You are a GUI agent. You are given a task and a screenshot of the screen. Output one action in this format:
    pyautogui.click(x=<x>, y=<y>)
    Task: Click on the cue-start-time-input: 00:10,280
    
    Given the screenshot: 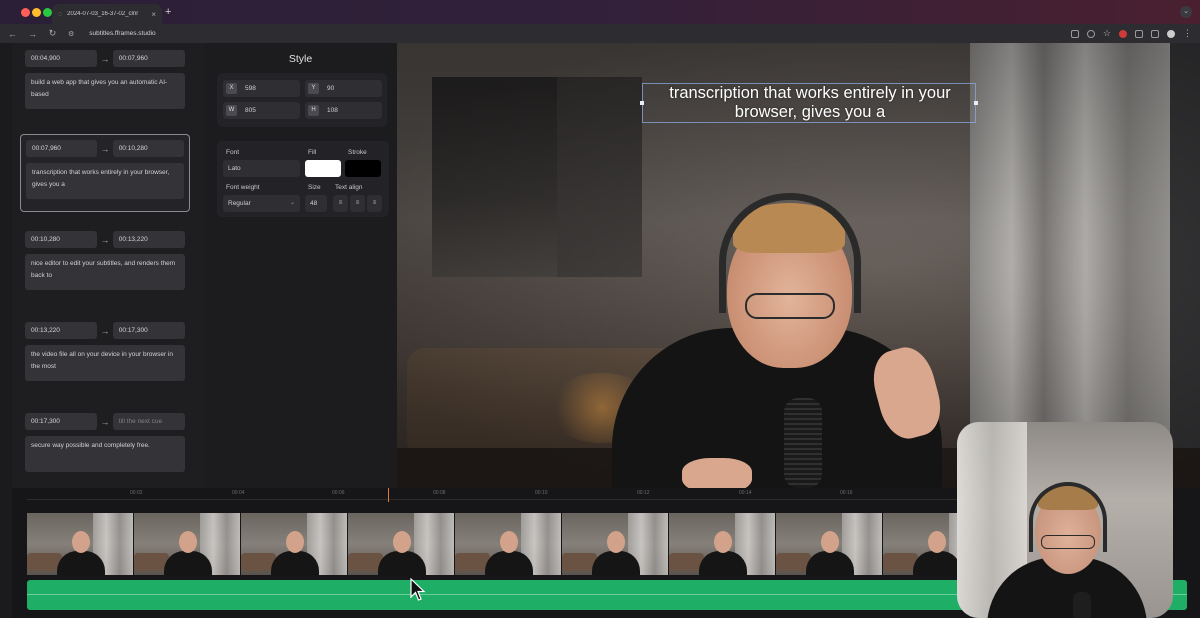 What is the action you would take?
    pyautogui.click(x=61, y=239)
    